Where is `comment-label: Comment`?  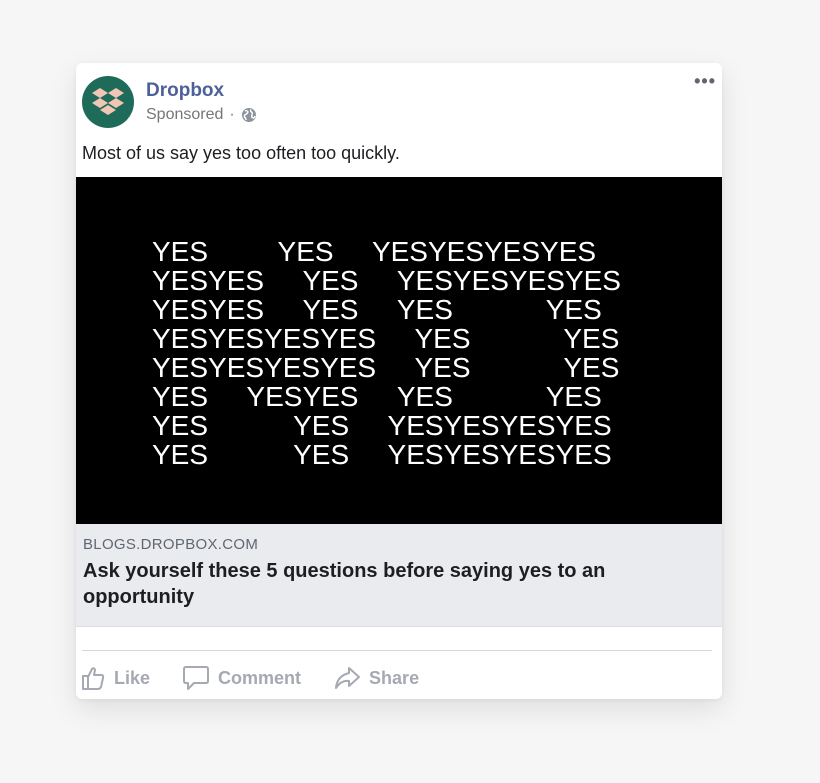 comment-label: Comment is located at coordinates (260, 677).